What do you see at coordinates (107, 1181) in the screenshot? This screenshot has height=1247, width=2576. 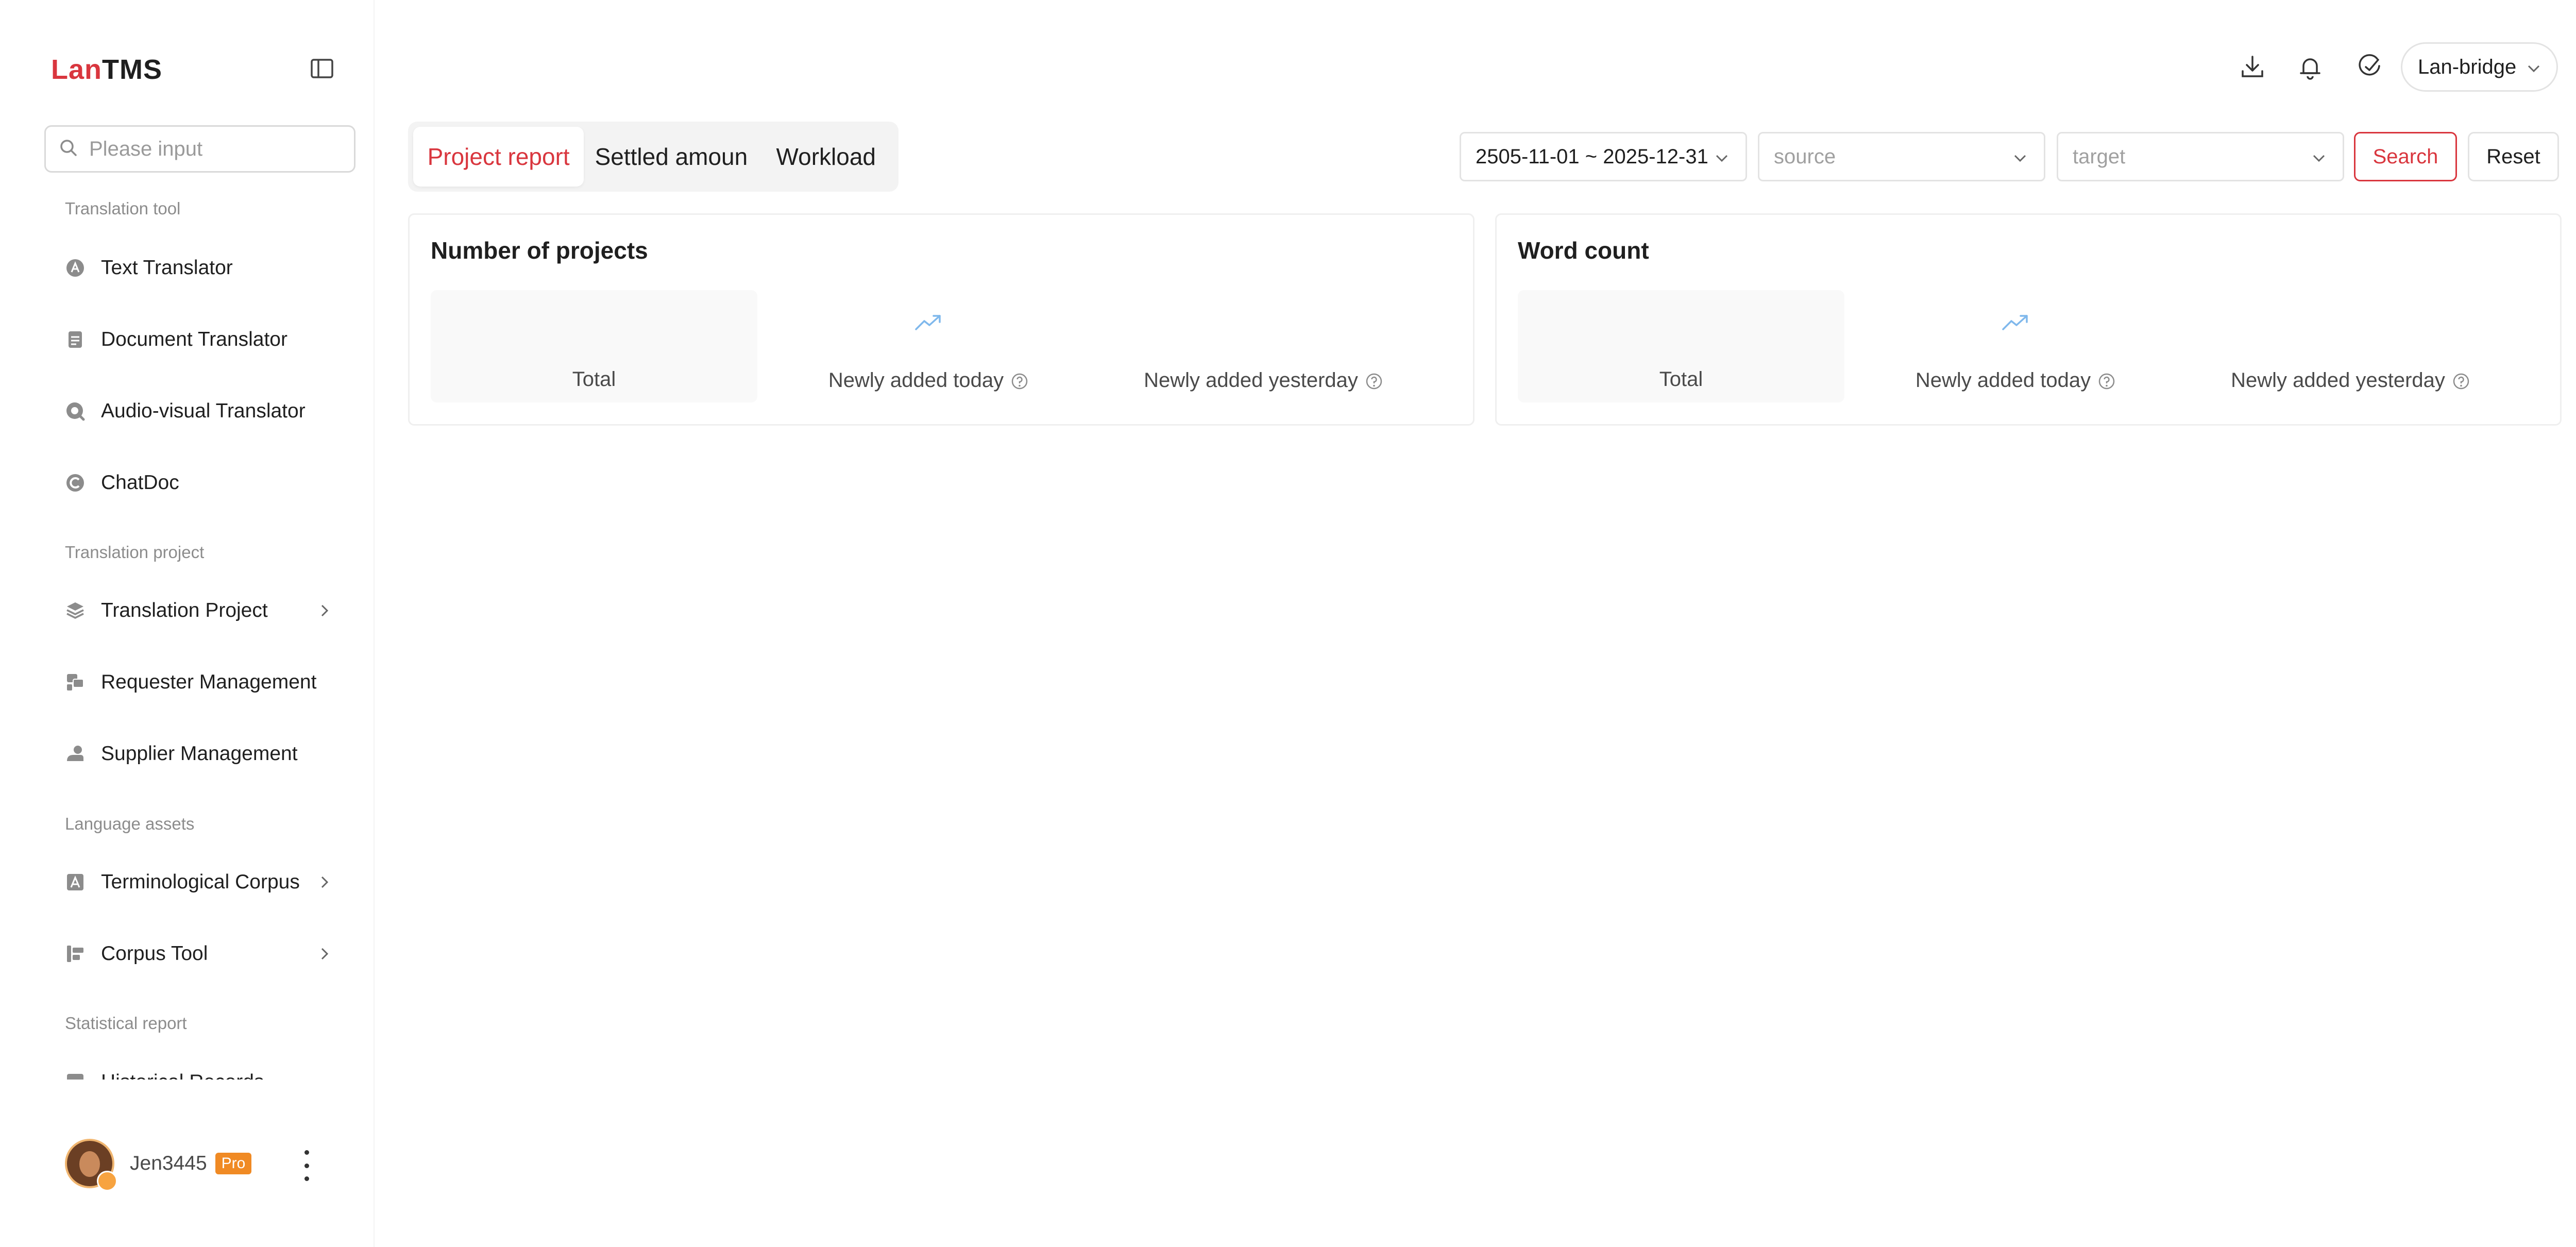 I see `avatar-status-badge` at bounding box center [107, 1181].